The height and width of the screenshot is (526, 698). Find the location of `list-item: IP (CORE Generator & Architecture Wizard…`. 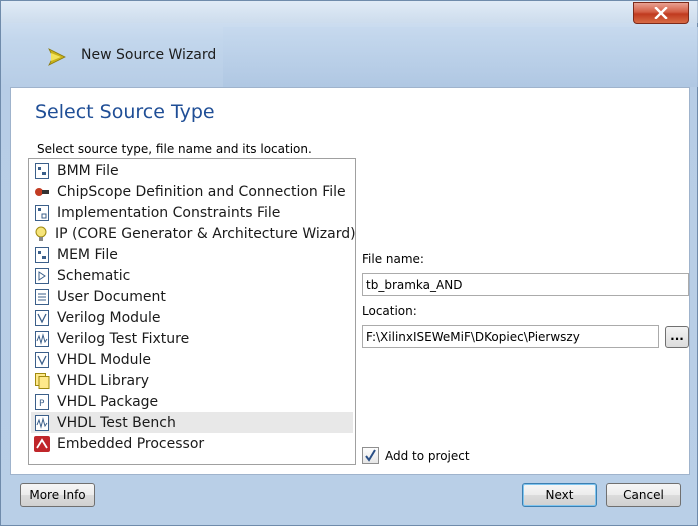

list-item: IP (CORE Generator & Architecture Wizard… is located at coordinates (193, 233).